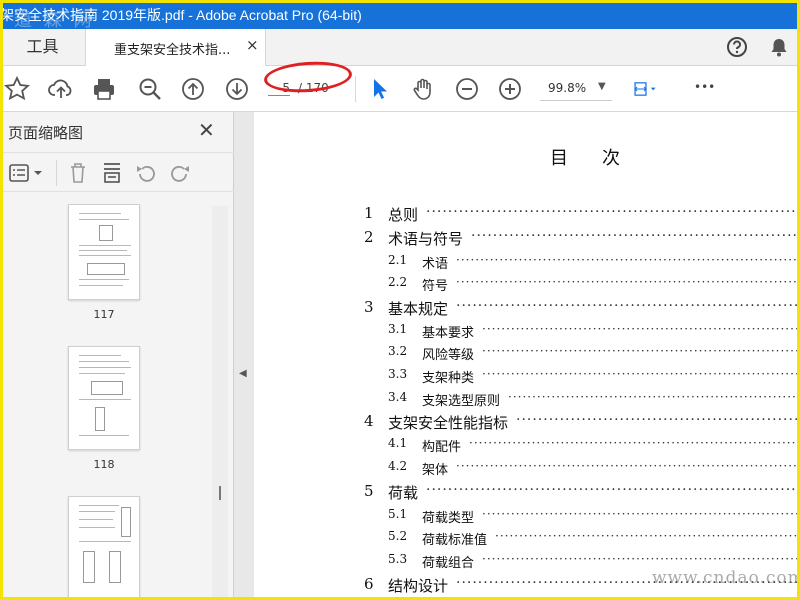  Describe the element at coordinates (17, 88) in the screenshot. I see `bookmark-star-icon` at that location.